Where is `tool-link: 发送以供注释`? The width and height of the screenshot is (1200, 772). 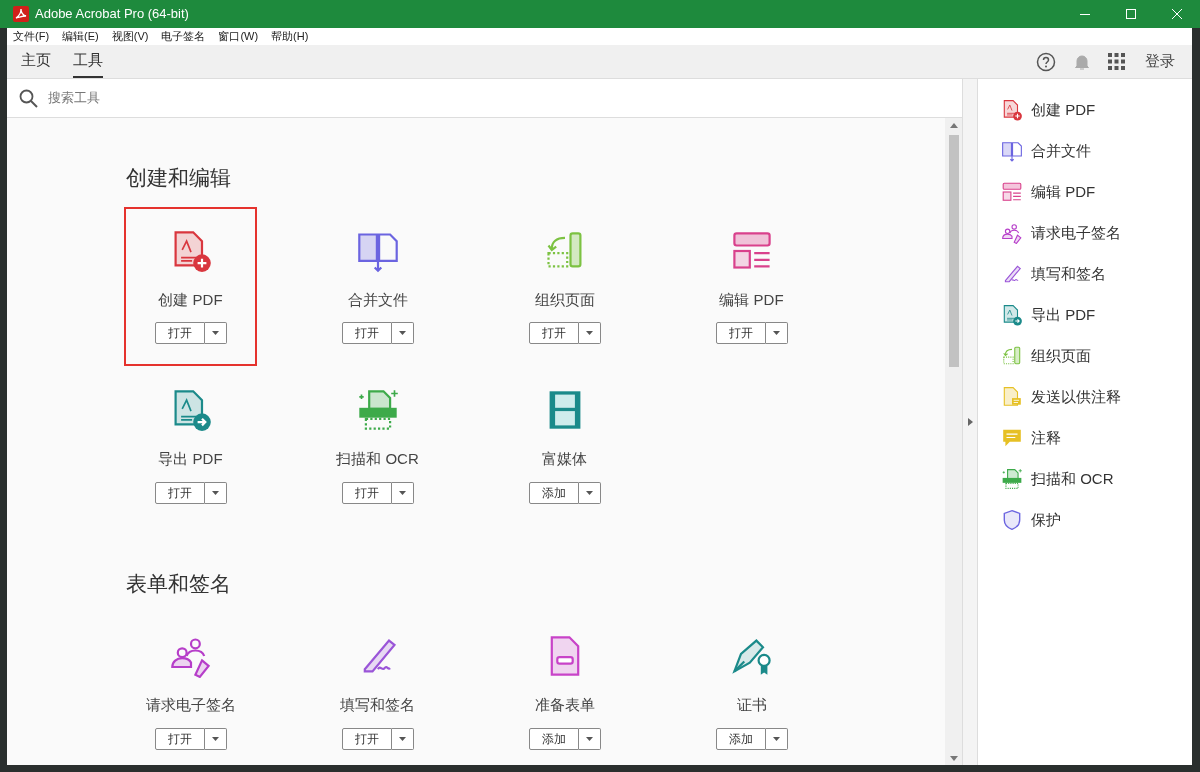
tool-link: 发送以供注释 is located at coordinates (1076, 397).